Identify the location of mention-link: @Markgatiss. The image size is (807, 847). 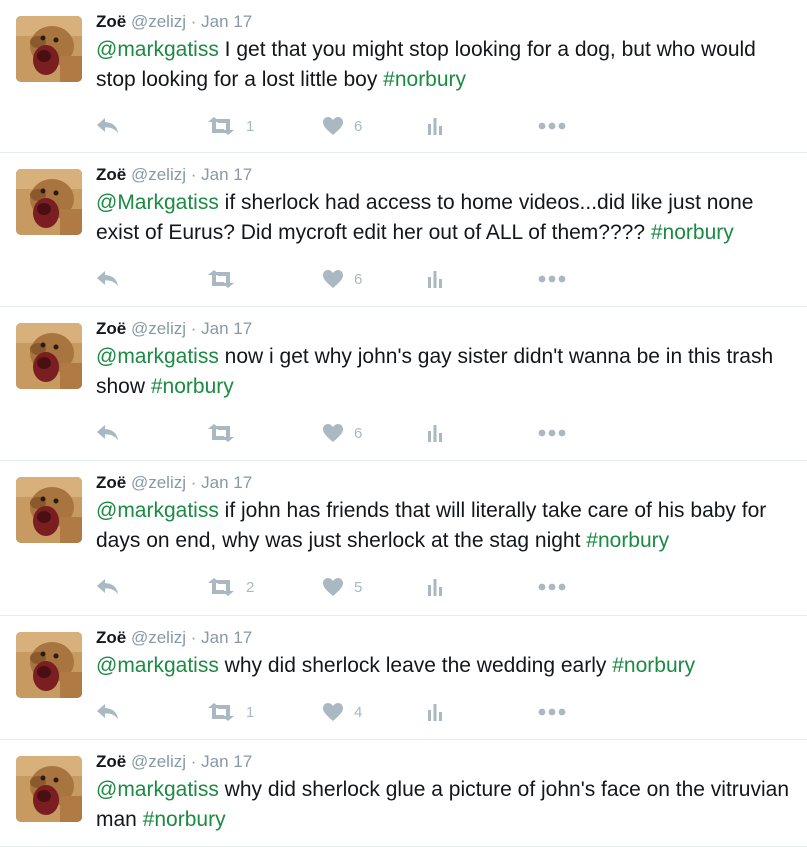
(157, 202).